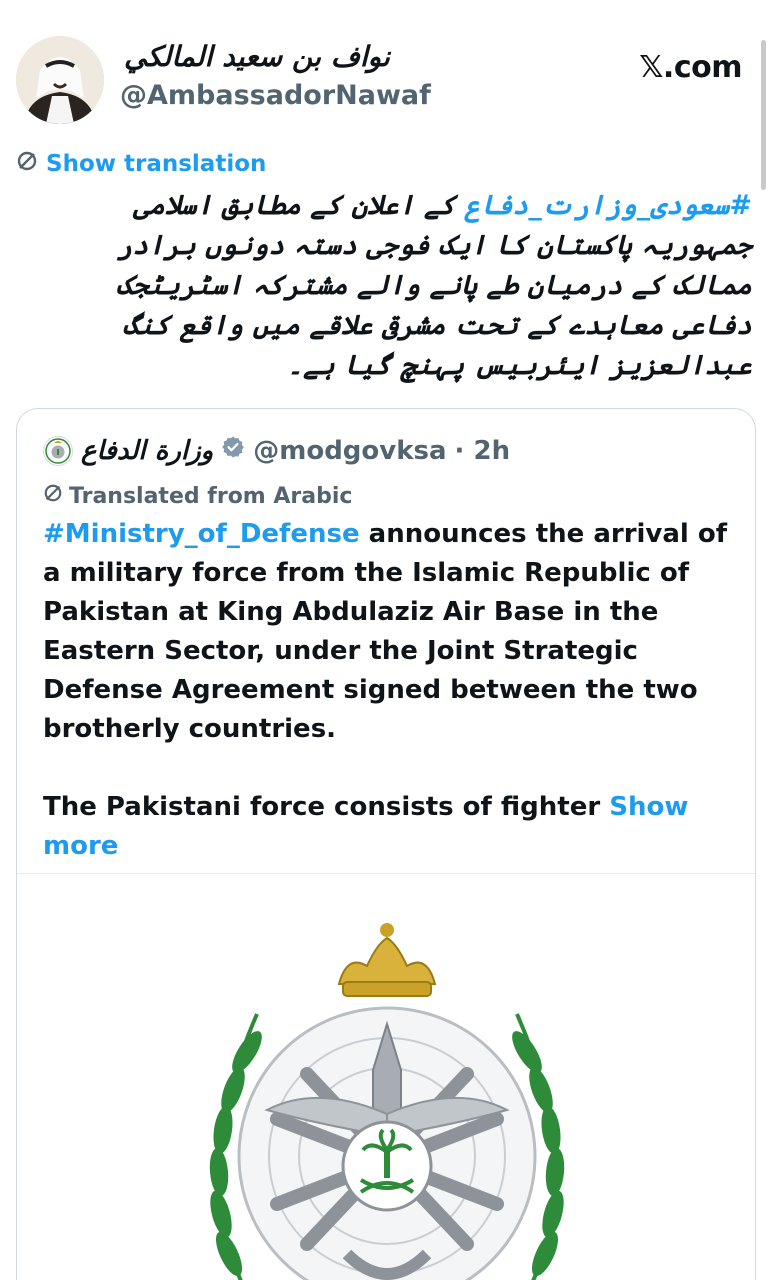  I want to click on translated-from-text: Translated from Arabic, so click(211, 496).